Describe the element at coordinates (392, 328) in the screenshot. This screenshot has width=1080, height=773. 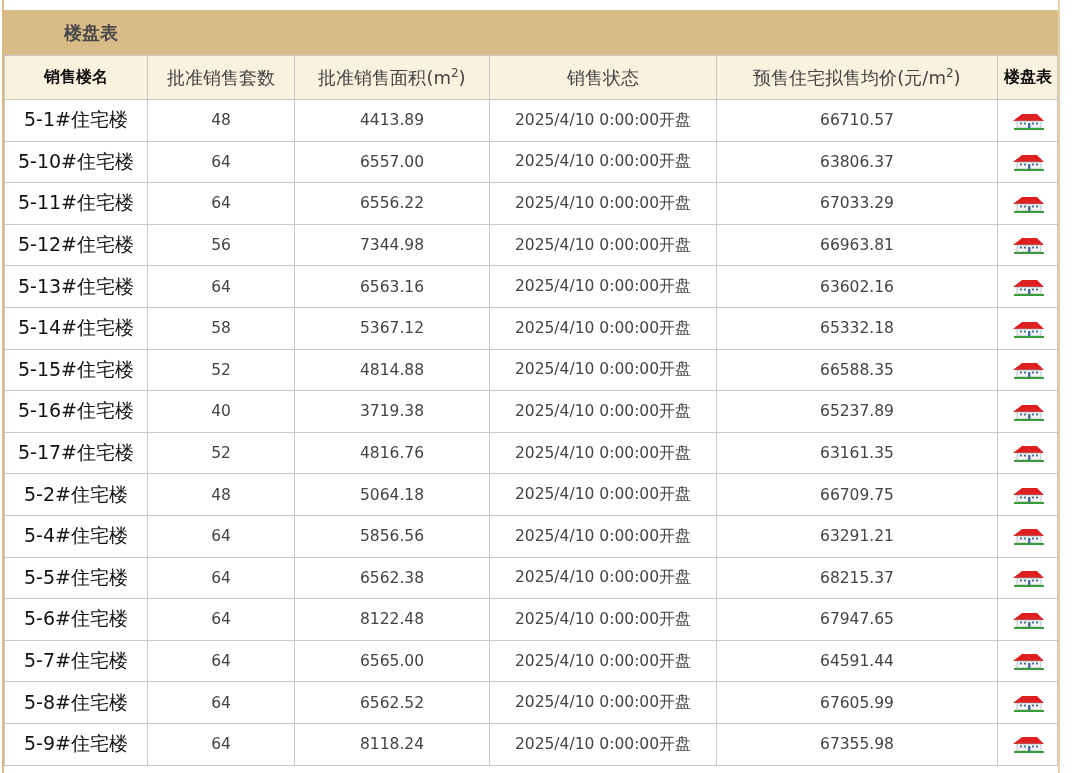
I see `table-cell: 5367.12` at that location.